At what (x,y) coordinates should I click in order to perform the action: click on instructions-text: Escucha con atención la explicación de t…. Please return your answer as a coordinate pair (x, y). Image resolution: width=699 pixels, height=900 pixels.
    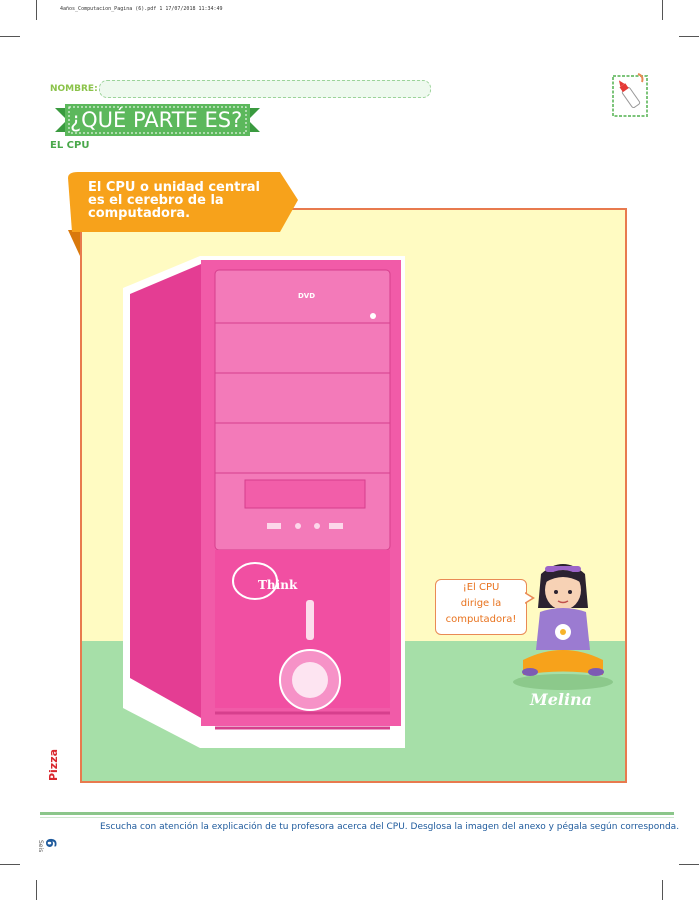
    Looking at the image, I should click on (390, 827).